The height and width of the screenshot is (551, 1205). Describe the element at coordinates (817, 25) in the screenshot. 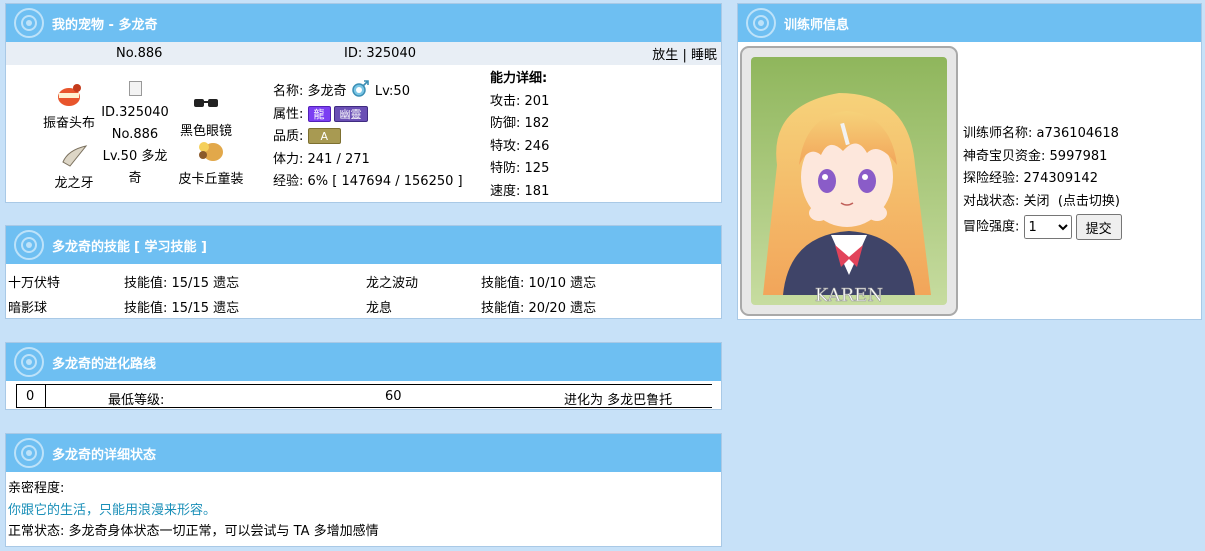

I see `trainer-panel-title: 训练师信息` at that location.